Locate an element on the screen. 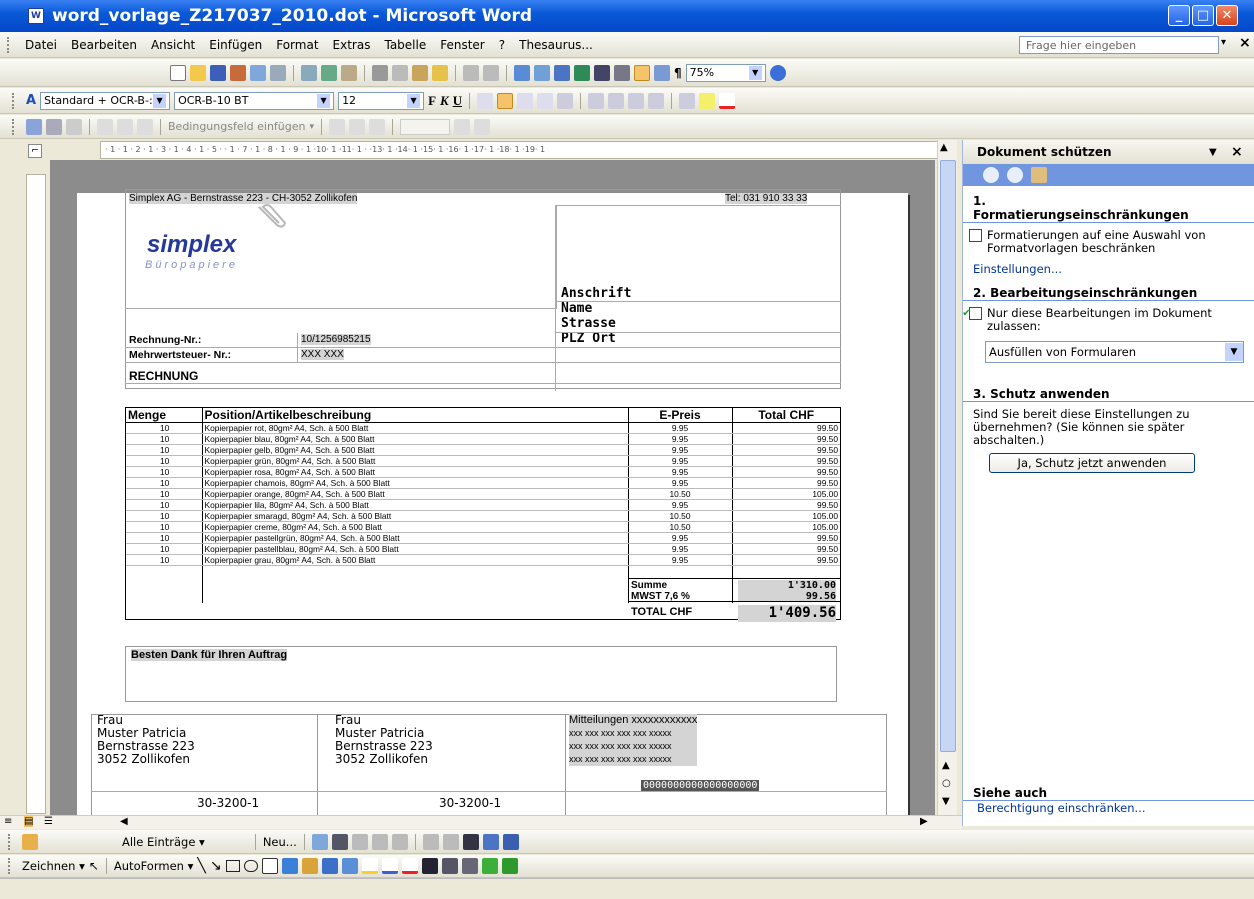 This screenshot has height=899, width=1254. close-button: ✕ is located at coordinates (1227, 15).